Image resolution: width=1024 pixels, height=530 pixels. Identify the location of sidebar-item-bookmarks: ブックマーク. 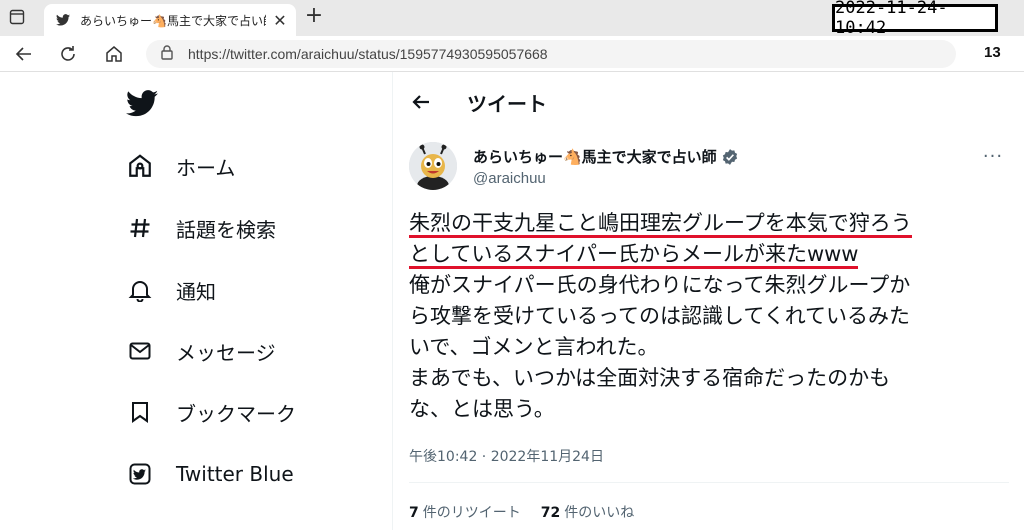
(211, 412).